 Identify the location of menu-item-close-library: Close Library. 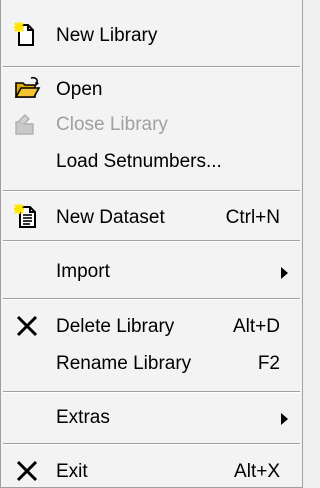
(151, 124).